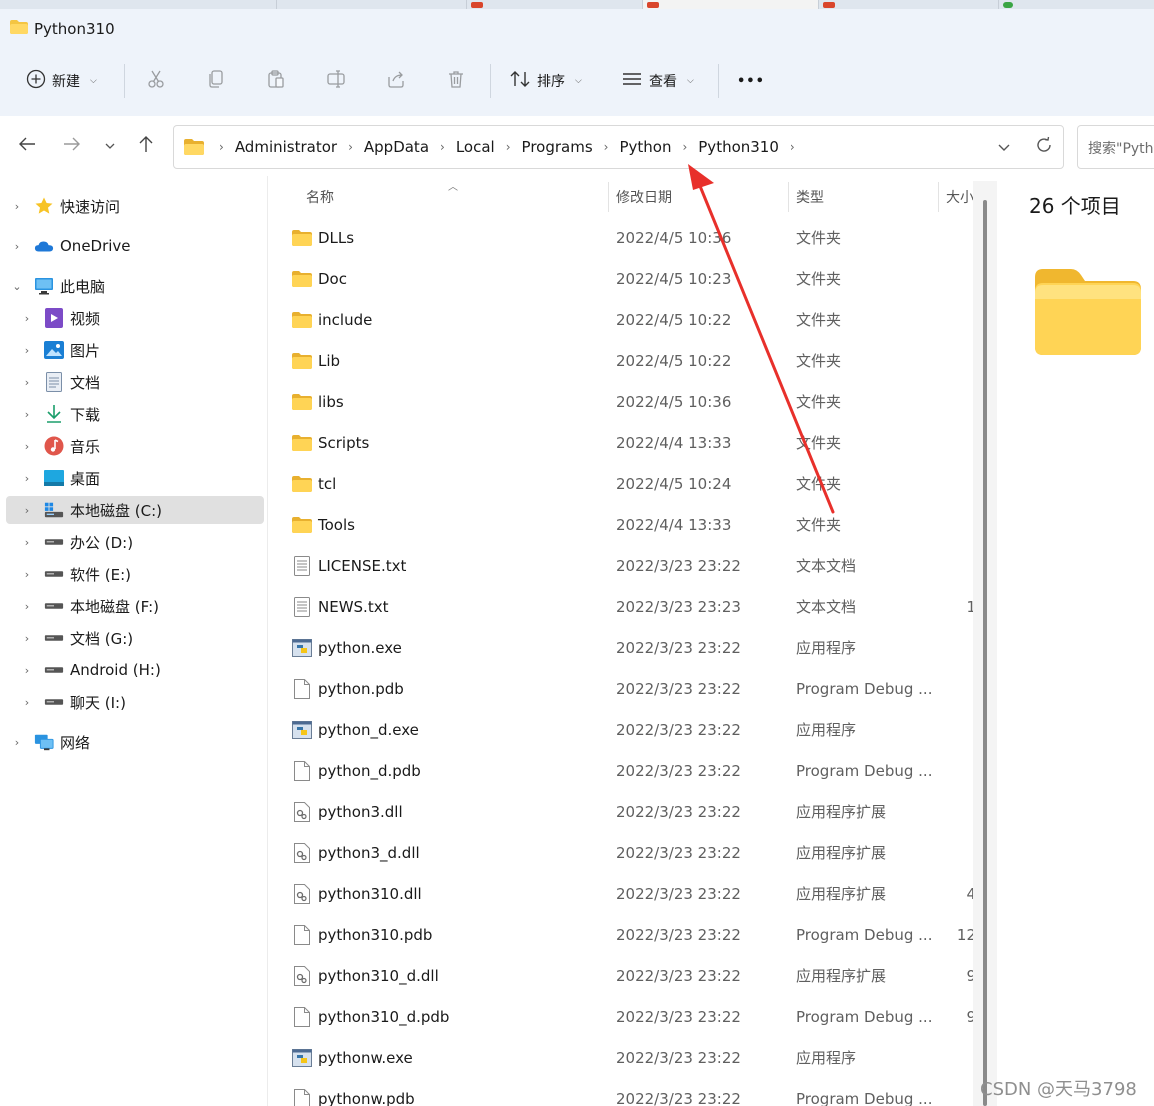 Image resolution: width=1154 pixels, height=1106 pixels. What do you see at coordinates (140, 574) in the screenshot?
I see `nav-item-drive-e: › 软件 (E:)` at bounding box center [140, 574].